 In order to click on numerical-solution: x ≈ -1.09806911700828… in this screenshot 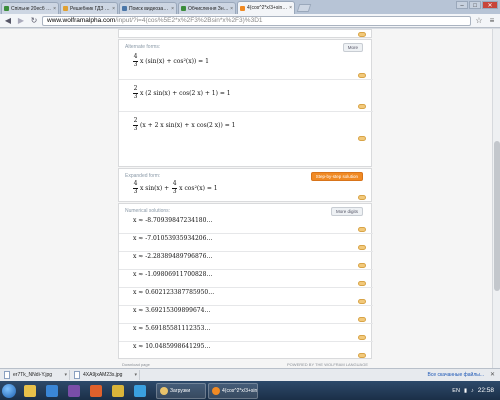, I will do `click(173, 274)`.